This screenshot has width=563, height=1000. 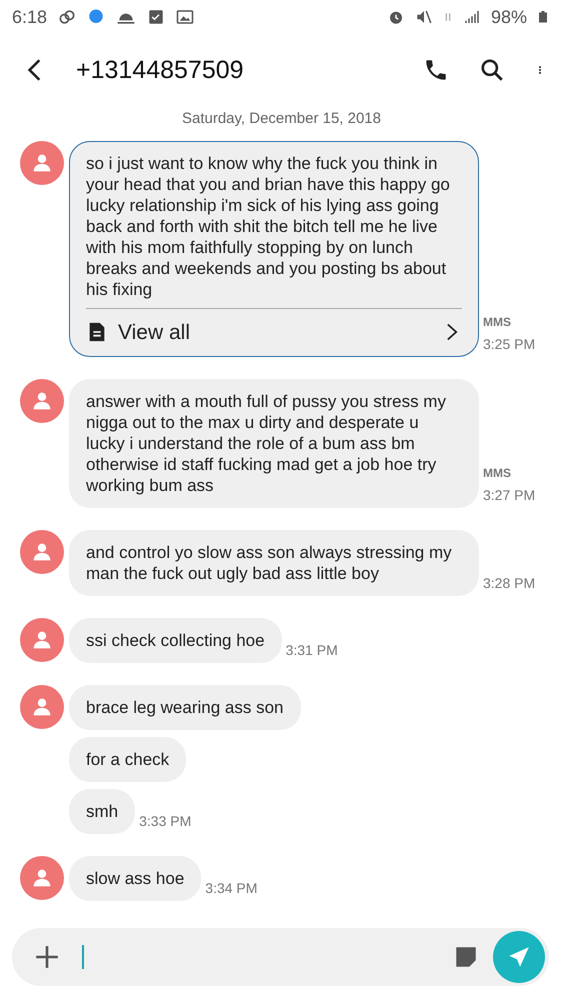 I want to click on message-text: brace leg wearing ass son, so click(x=185, y=707).